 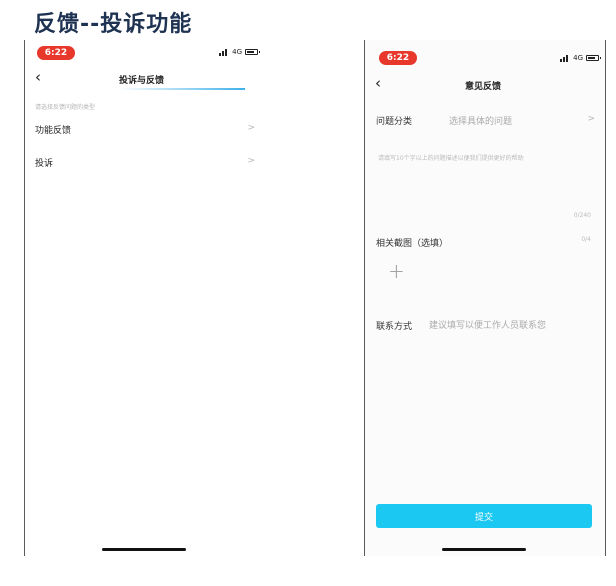 What do you see at coordinates (480, 120) in the screenshot?
I see `category-select: 选择具体的问题` at bounding box center [480, 120].